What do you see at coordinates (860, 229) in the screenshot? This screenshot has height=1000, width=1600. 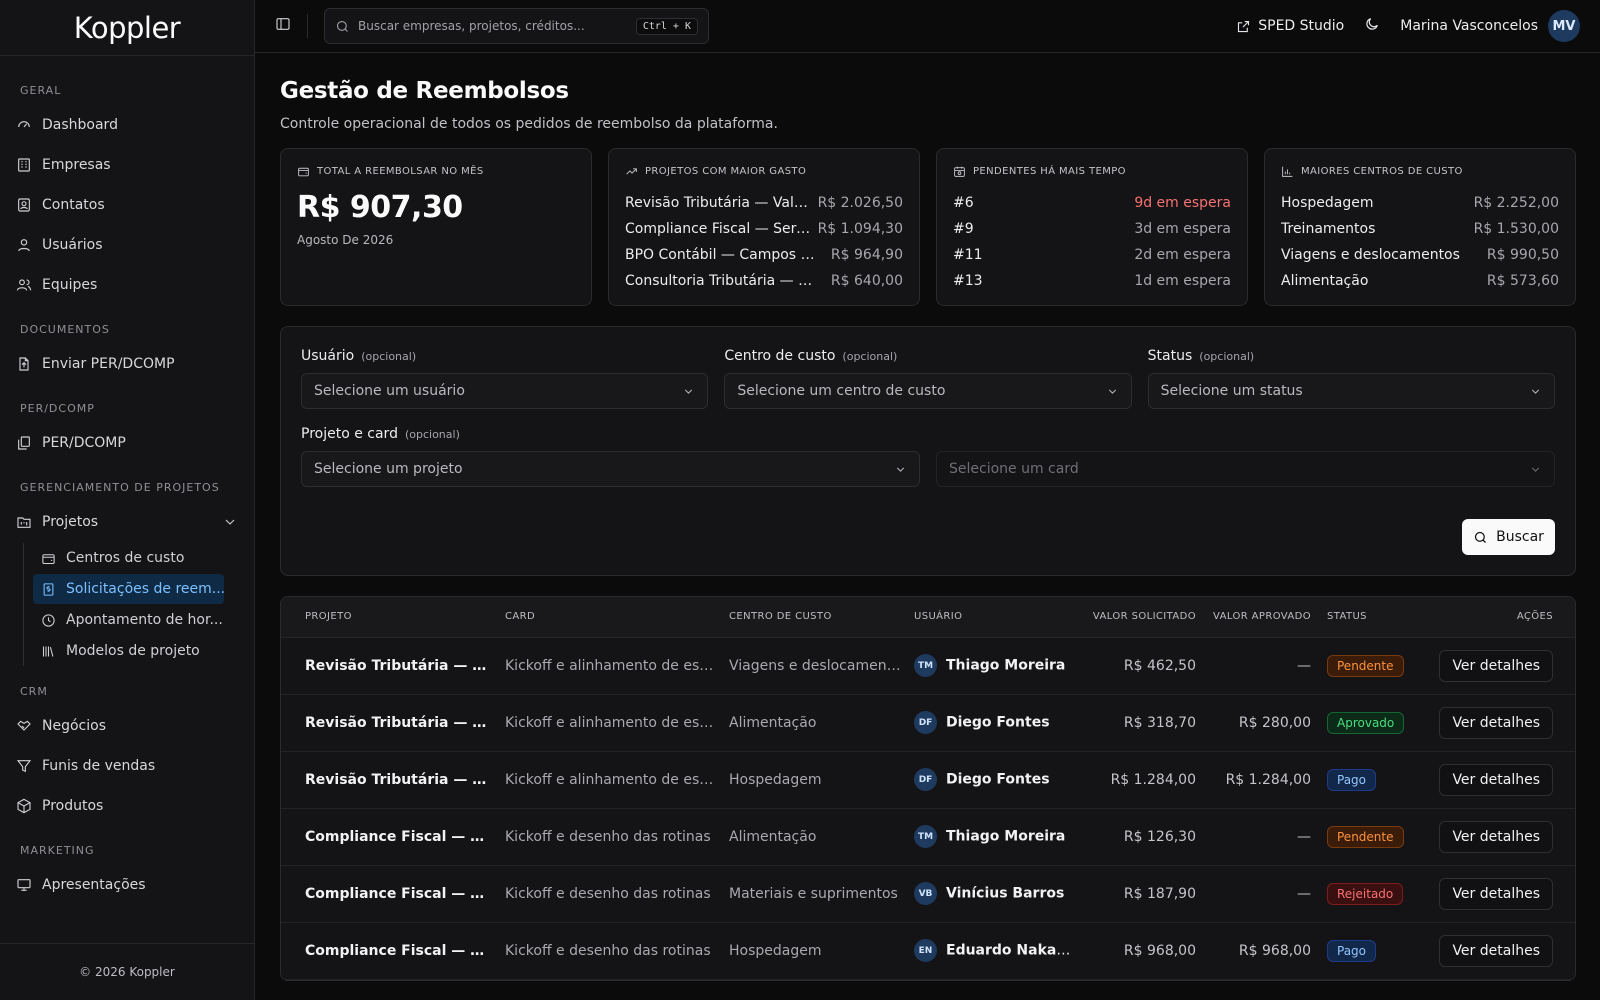 I see `item-value: R$ 1.094,30` at bounding box center [860, 229].